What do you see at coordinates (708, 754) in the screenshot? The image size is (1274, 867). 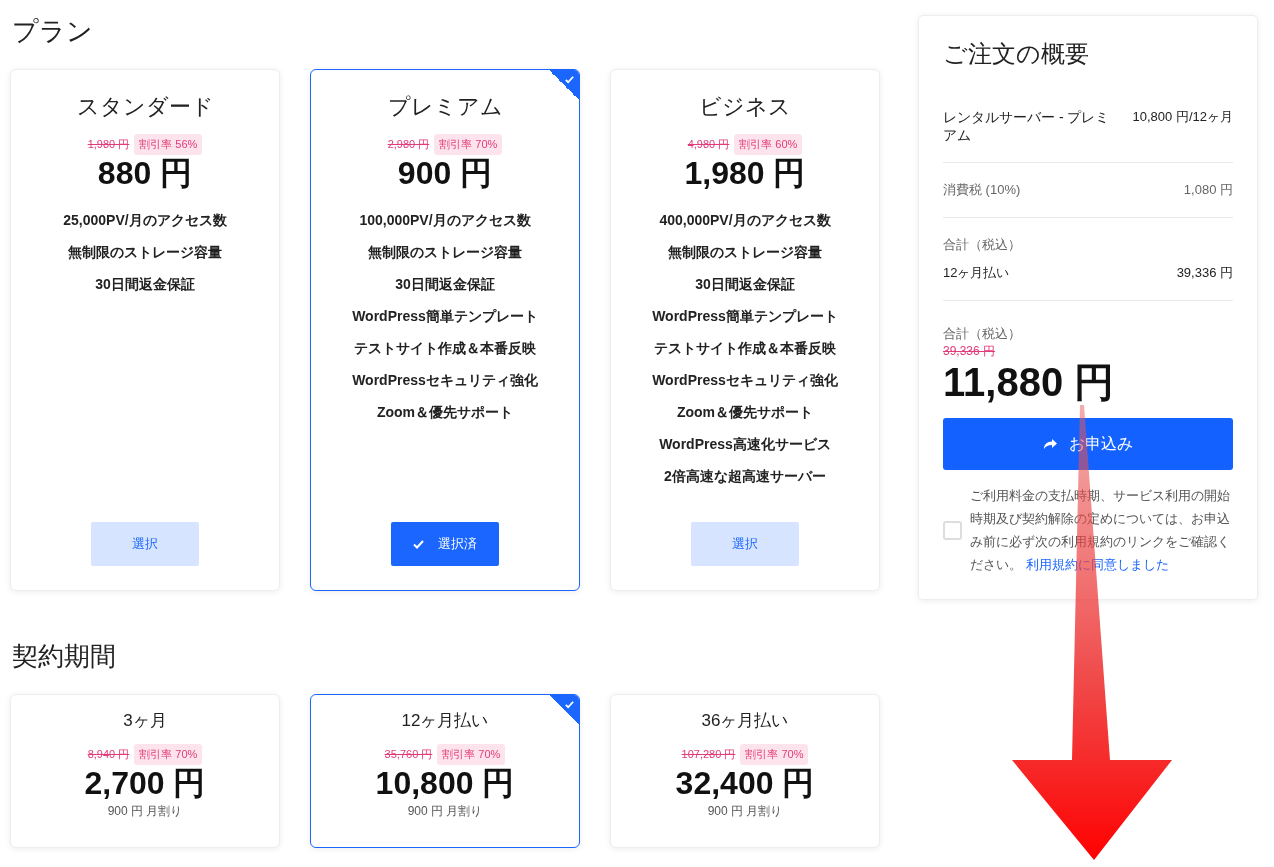 I see `original-price: 107,280 円` at bounding box center [708, 754].